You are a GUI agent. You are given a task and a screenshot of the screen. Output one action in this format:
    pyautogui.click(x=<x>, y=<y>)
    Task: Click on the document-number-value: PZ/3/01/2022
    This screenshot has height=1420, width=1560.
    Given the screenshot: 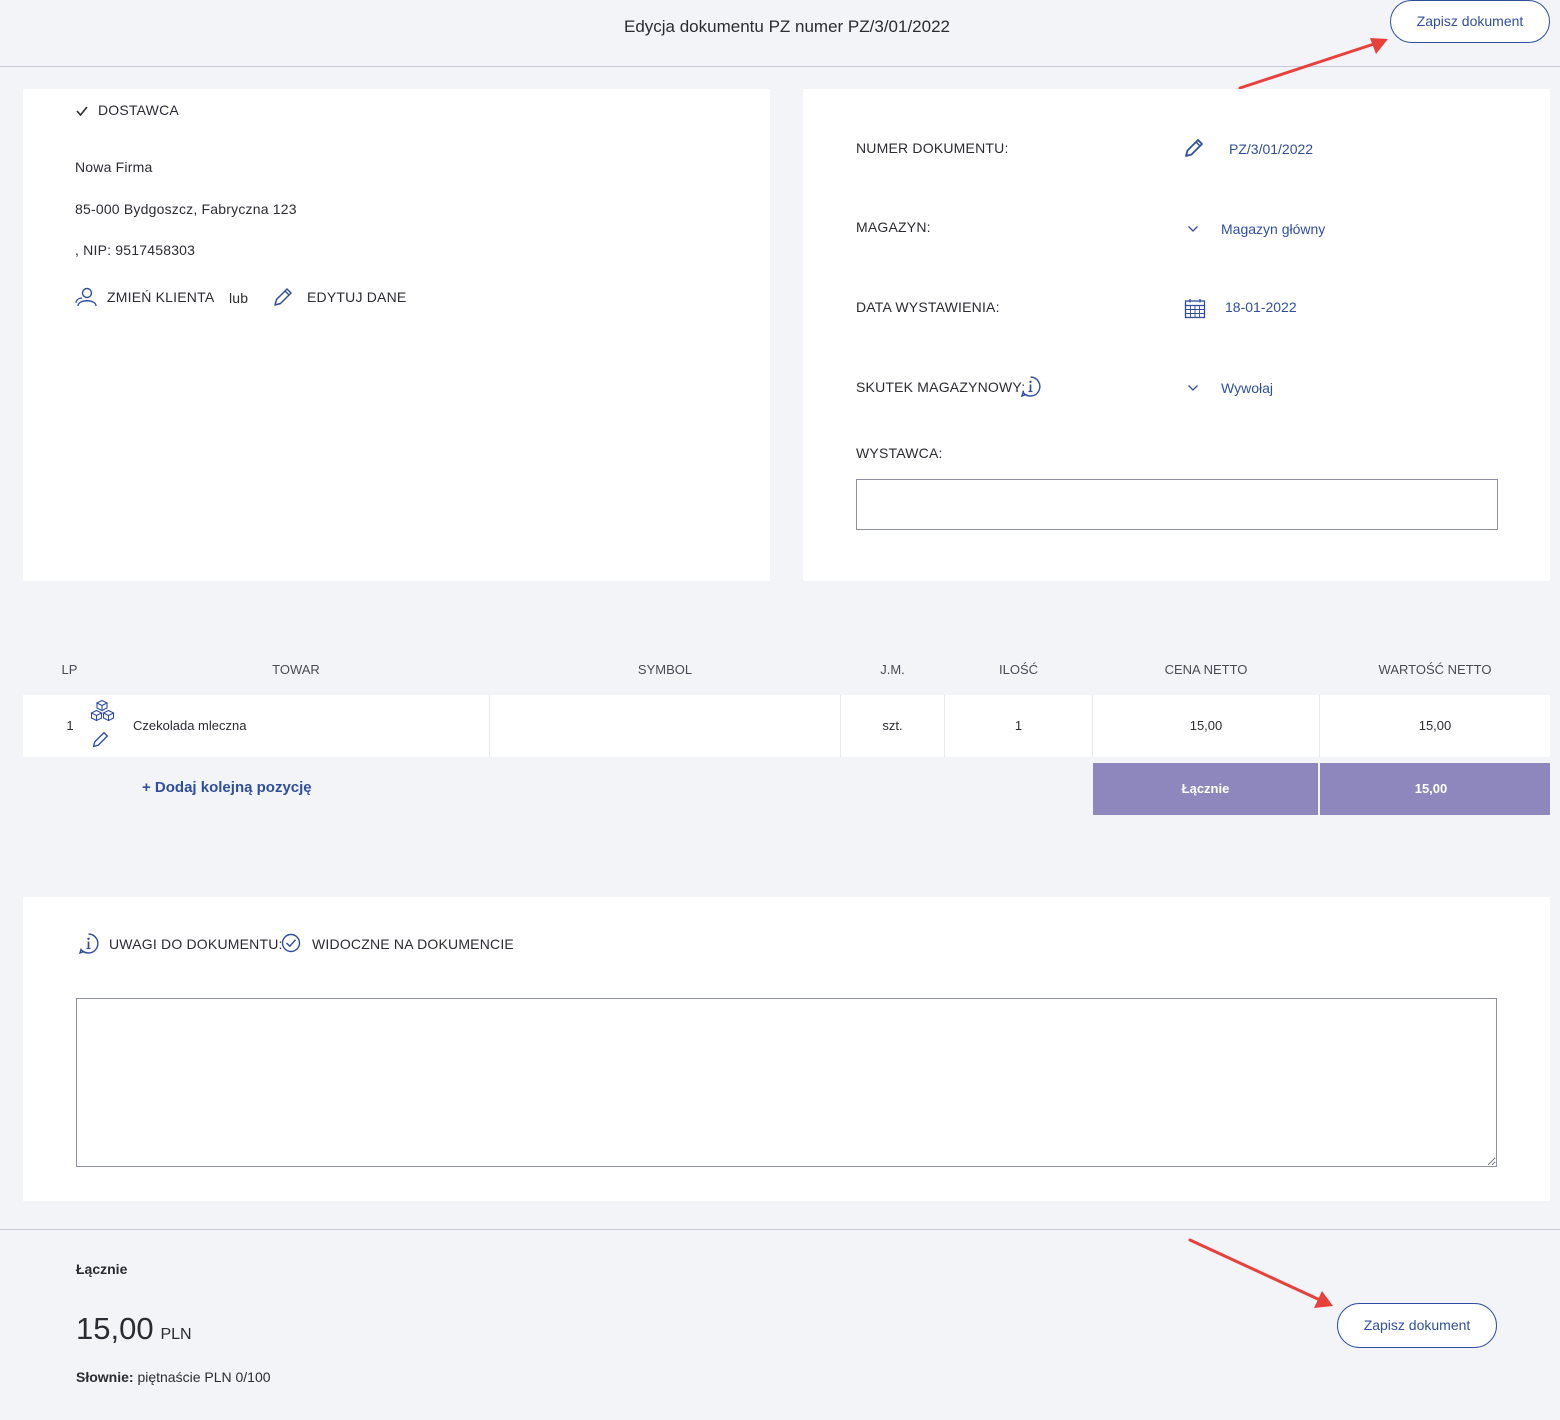 What is the action you would take?
    pyautogui.click(x=1271, y=149)
    